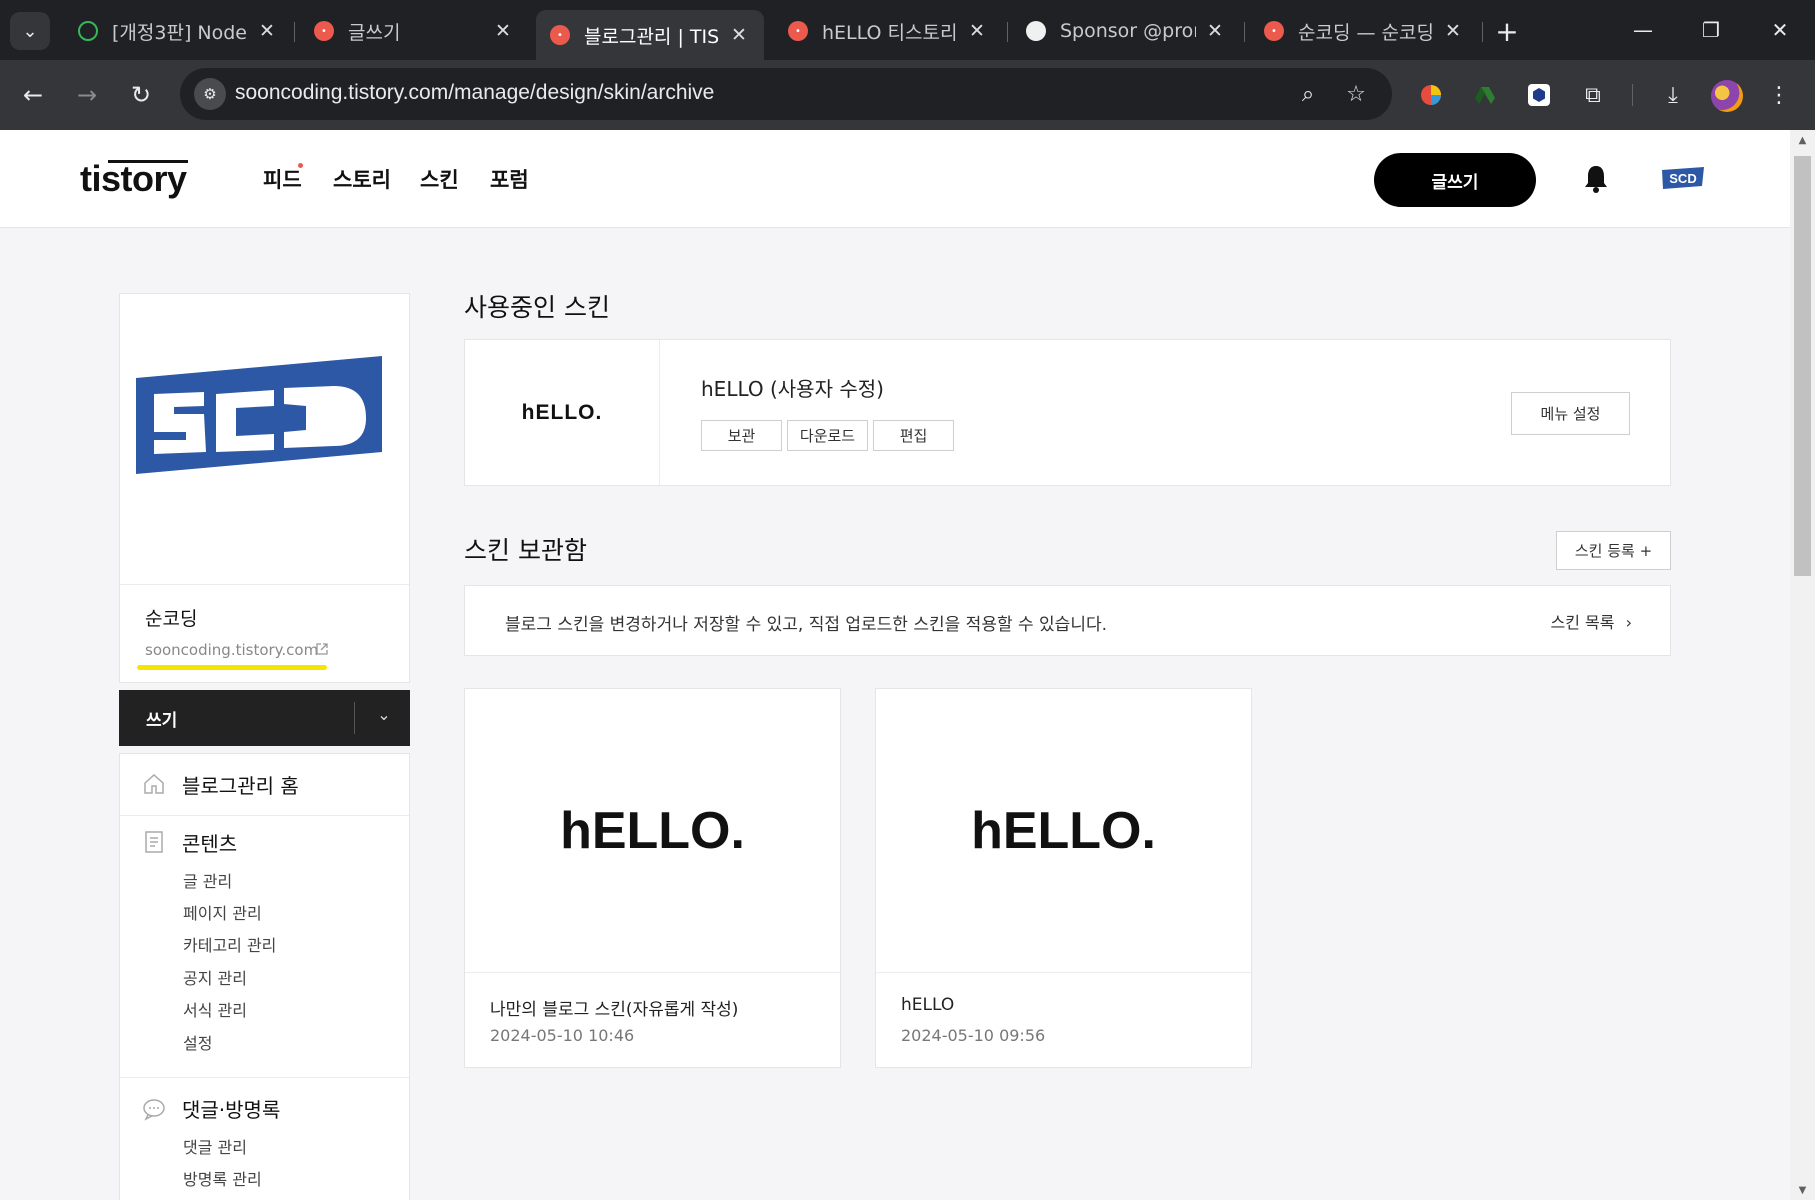 This screenshot has width=1815, height=1200. Describe the element at coordinates (87, 95) in the screenshot. I see `forward-icon: →` at that location.